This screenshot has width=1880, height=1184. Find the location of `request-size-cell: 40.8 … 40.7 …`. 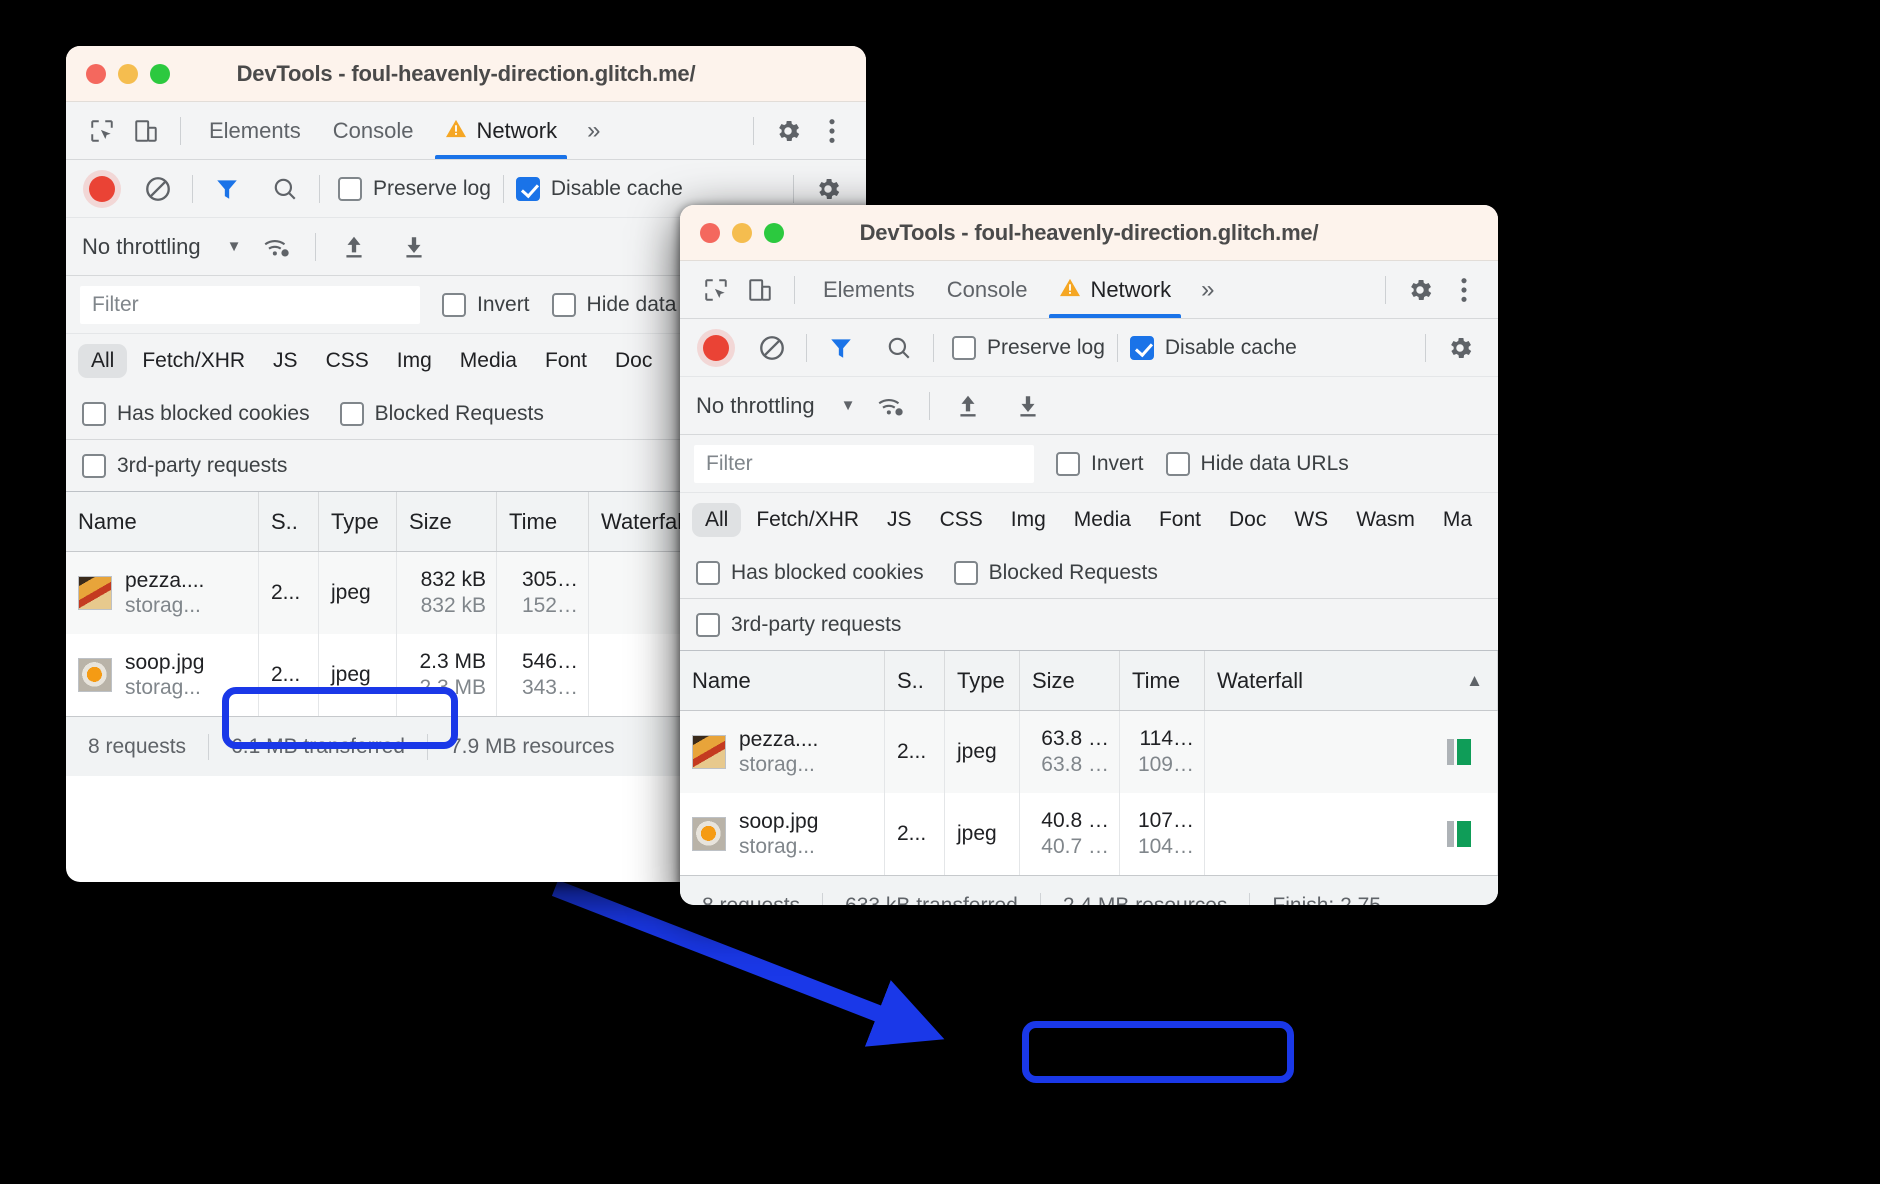

request-size-cell: 40.8 … 40.7 … is located at coordinates (1070, 834).